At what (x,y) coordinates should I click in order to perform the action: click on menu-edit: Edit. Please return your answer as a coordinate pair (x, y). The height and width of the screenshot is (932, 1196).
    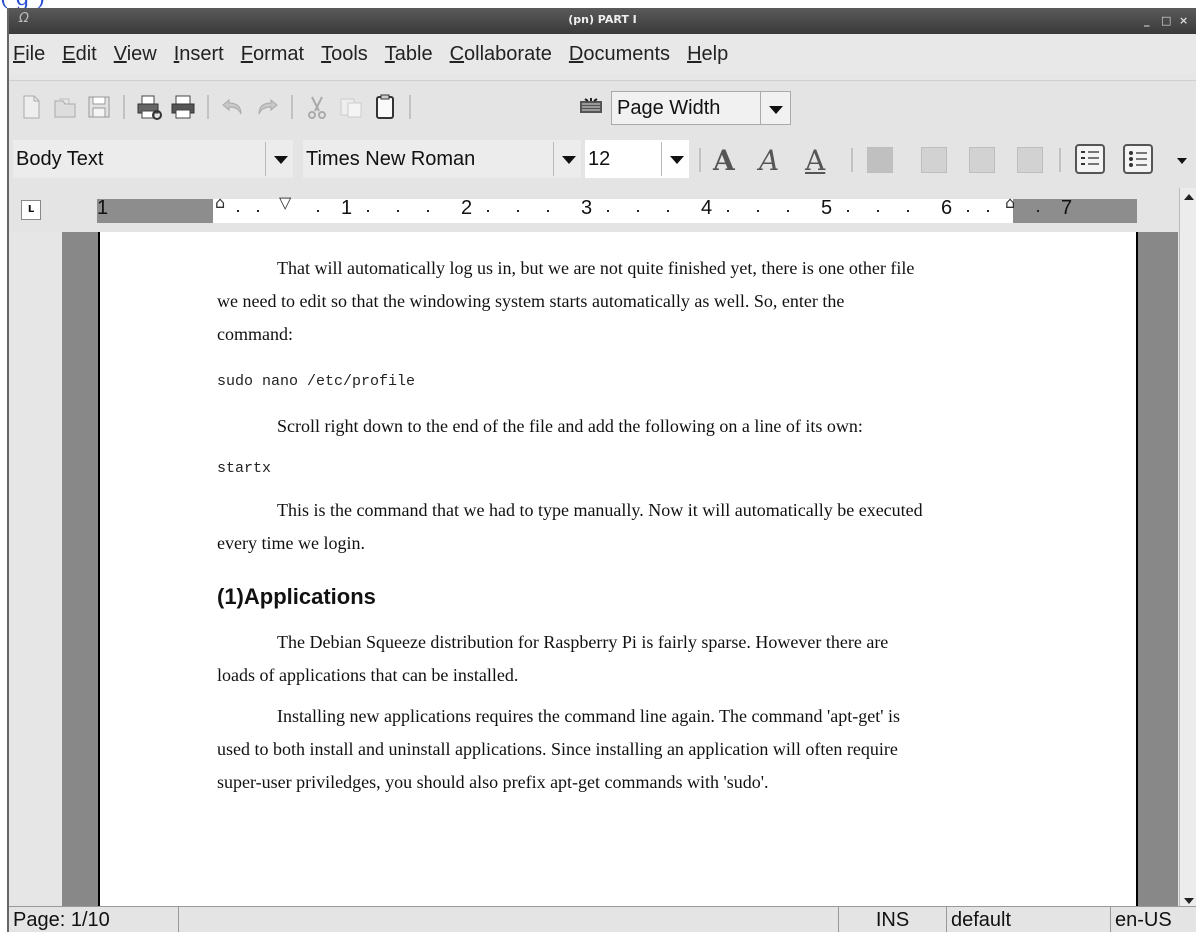
    Looking at the image, I should click on (79, 54).